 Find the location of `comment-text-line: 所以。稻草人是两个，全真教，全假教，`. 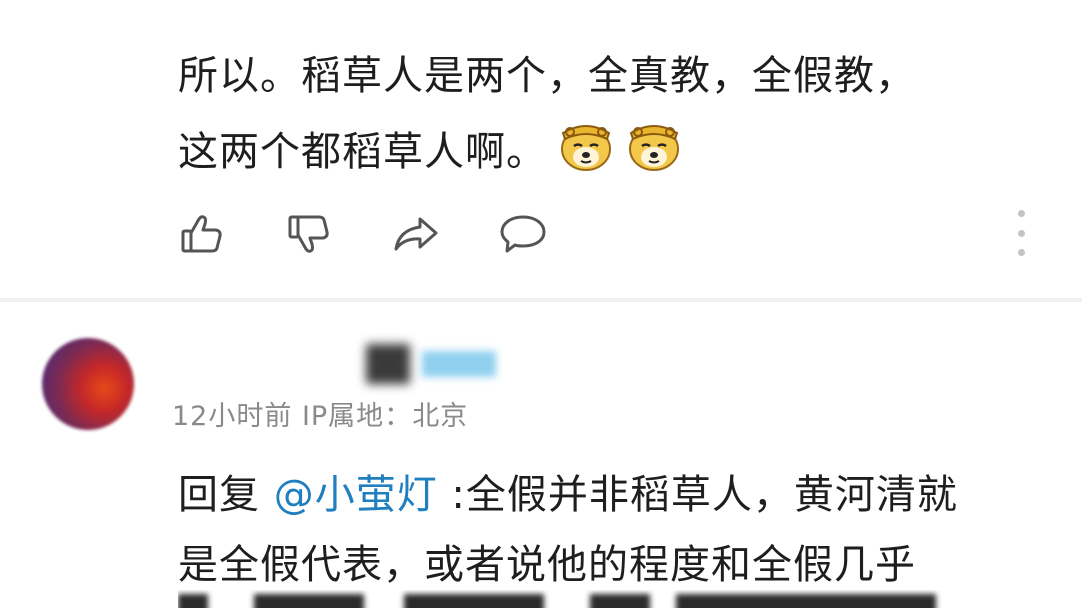

comment-text-line: 所以。稻草人是两个，全真教，全假教， is located at coordinates (547, 76).